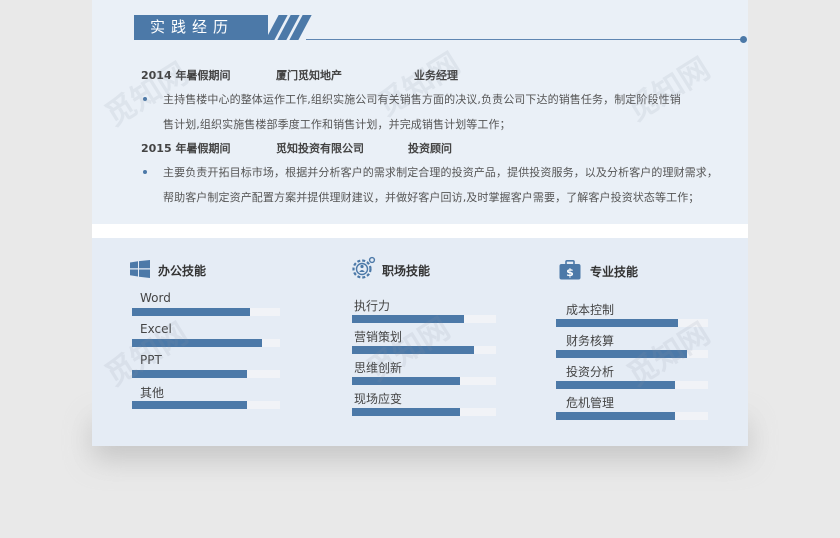  What do you see at coordinates (440, 29) in the screenshot?
I see `section-header: 实践经历` at bounding box center [440, 29].